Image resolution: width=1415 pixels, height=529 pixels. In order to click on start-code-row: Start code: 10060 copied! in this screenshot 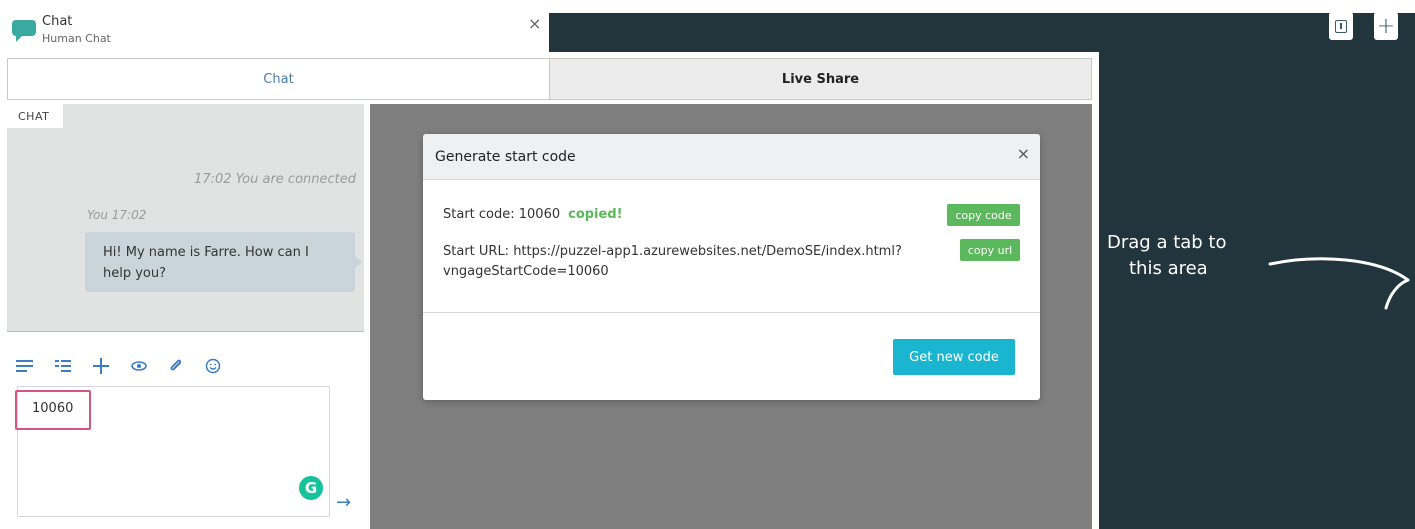, I will do `click(533, 214)`.